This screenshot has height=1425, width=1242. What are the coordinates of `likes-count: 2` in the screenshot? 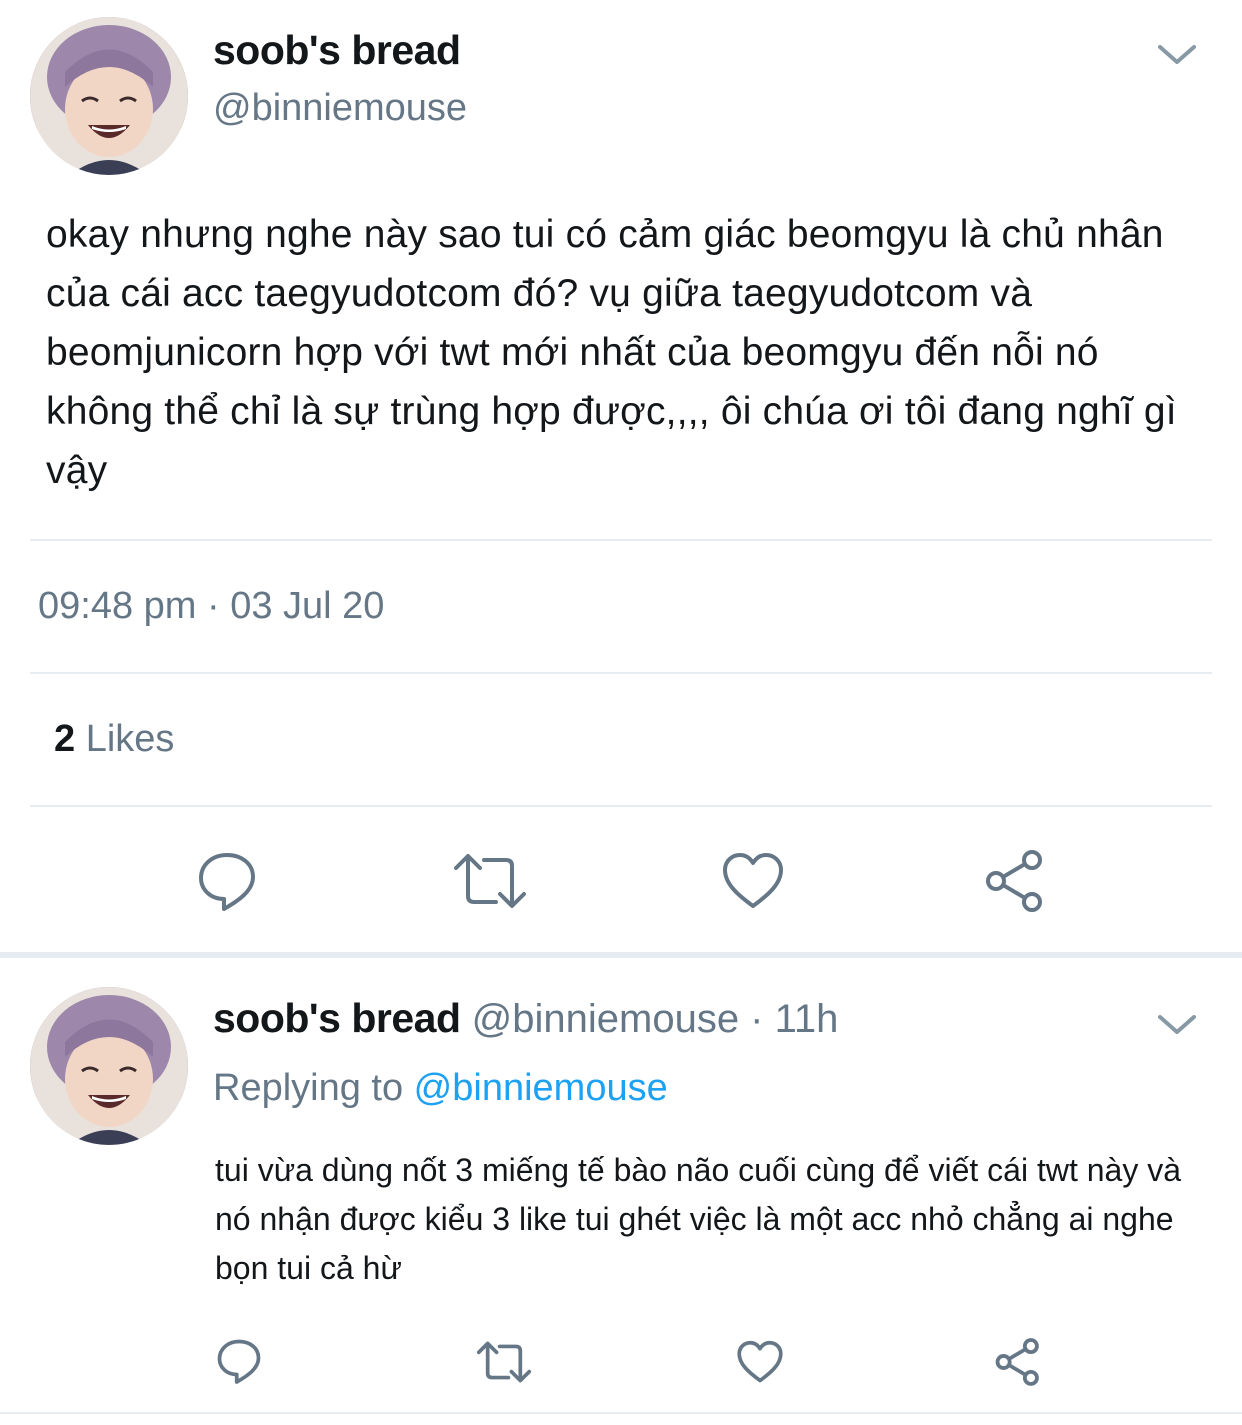 It's located at (65, 739).